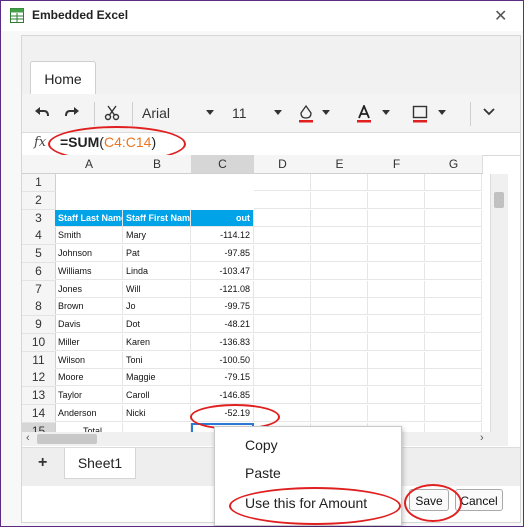  What do you see at coordinates (308, 113) in the screenshot?
I see `fill-color-icon` at bounding box center [308, 113].